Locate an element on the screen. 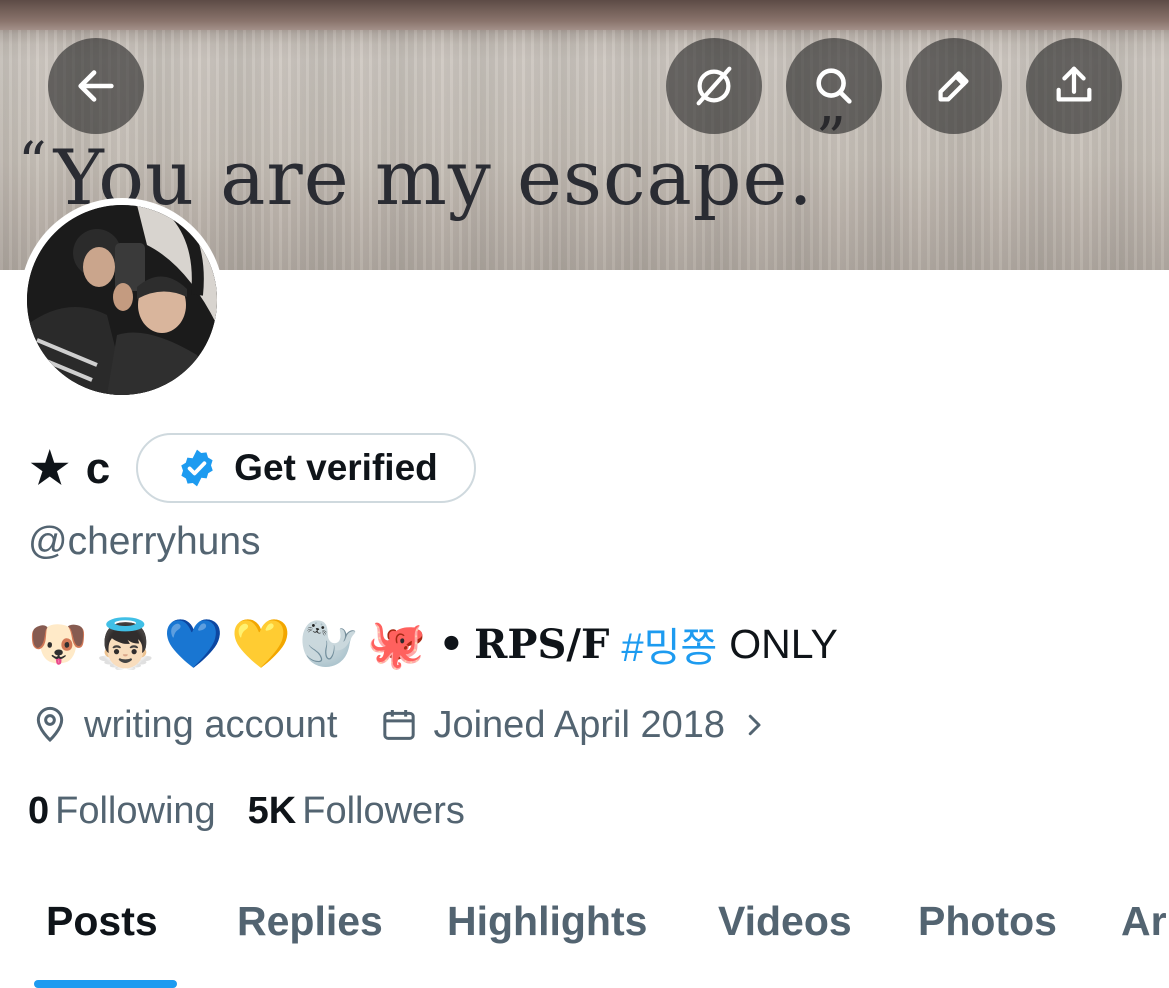 The width and height of the screenshot is (1169, 988). tab-replies: Replies is located at coordinates (310, 921).